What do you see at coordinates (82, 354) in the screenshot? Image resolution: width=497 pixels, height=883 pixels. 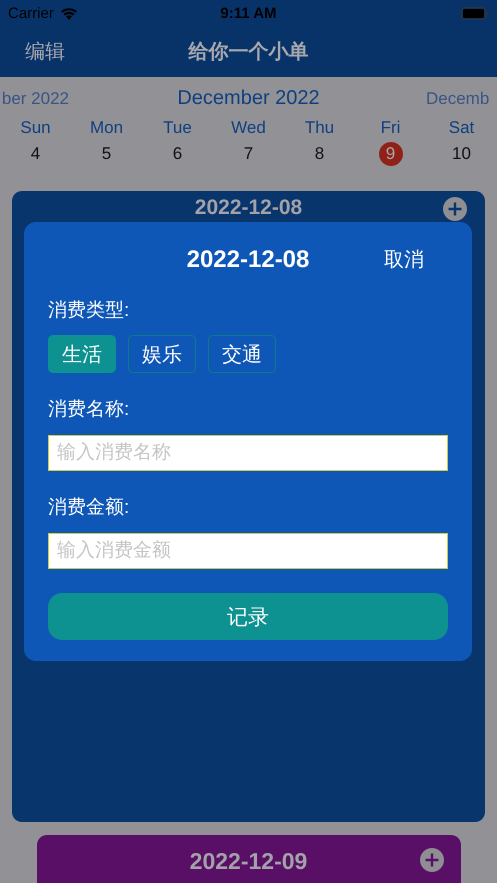 I see `category-chip: 生活` at bounding box center [82, 354].